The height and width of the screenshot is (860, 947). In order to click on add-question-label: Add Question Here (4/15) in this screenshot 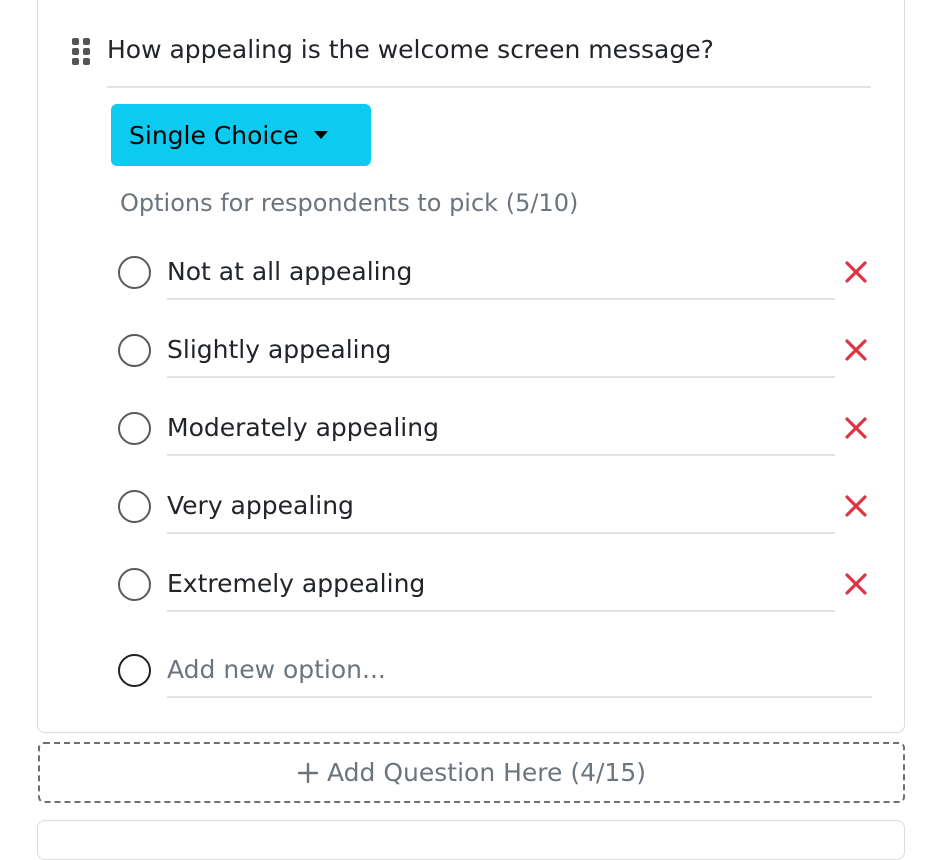, I will do `click(486, 772)`.